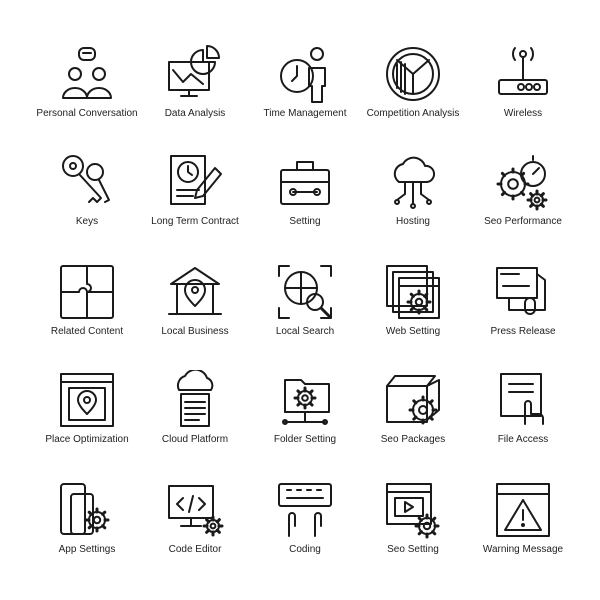 This screenshot has width=600, height=600. Describe the element at coordinates (523, 549) in the screenshot. I see `icon-label: Warning Message` at that location.